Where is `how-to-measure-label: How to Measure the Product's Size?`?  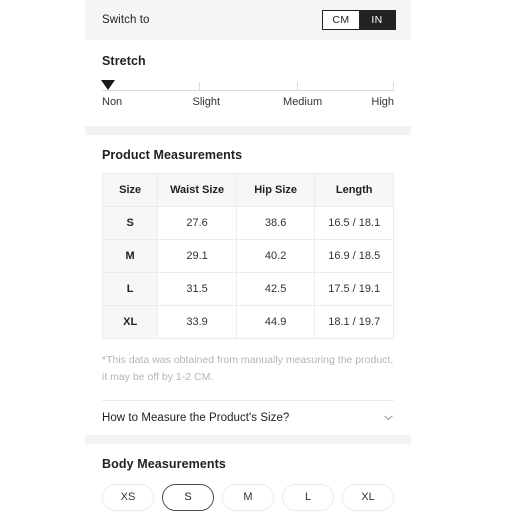 how-to-measure-label: How to Measure the Product's Size? is located at coordinates (196, 417).